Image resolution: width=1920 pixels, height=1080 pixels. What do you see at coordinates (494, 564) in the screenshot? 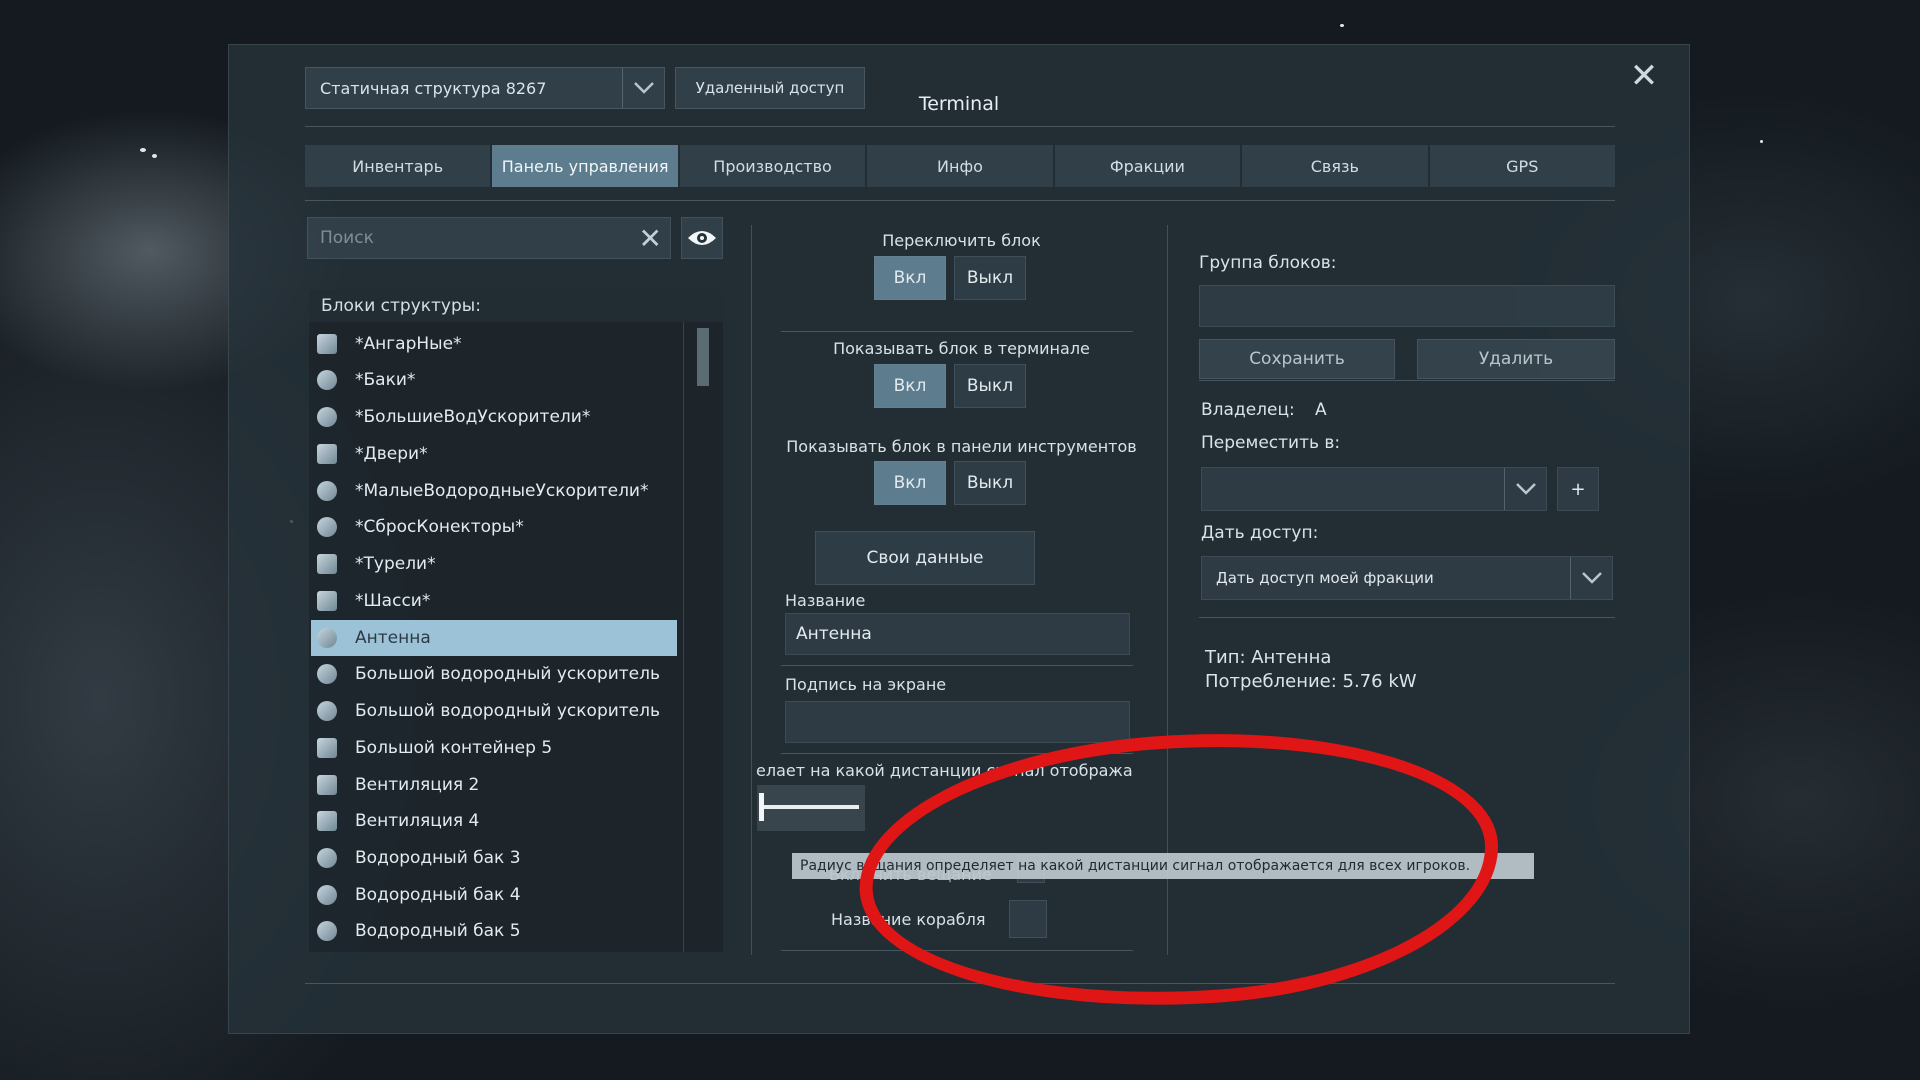
I see `list-item: *Турели*` at bounding box center [494, 564].